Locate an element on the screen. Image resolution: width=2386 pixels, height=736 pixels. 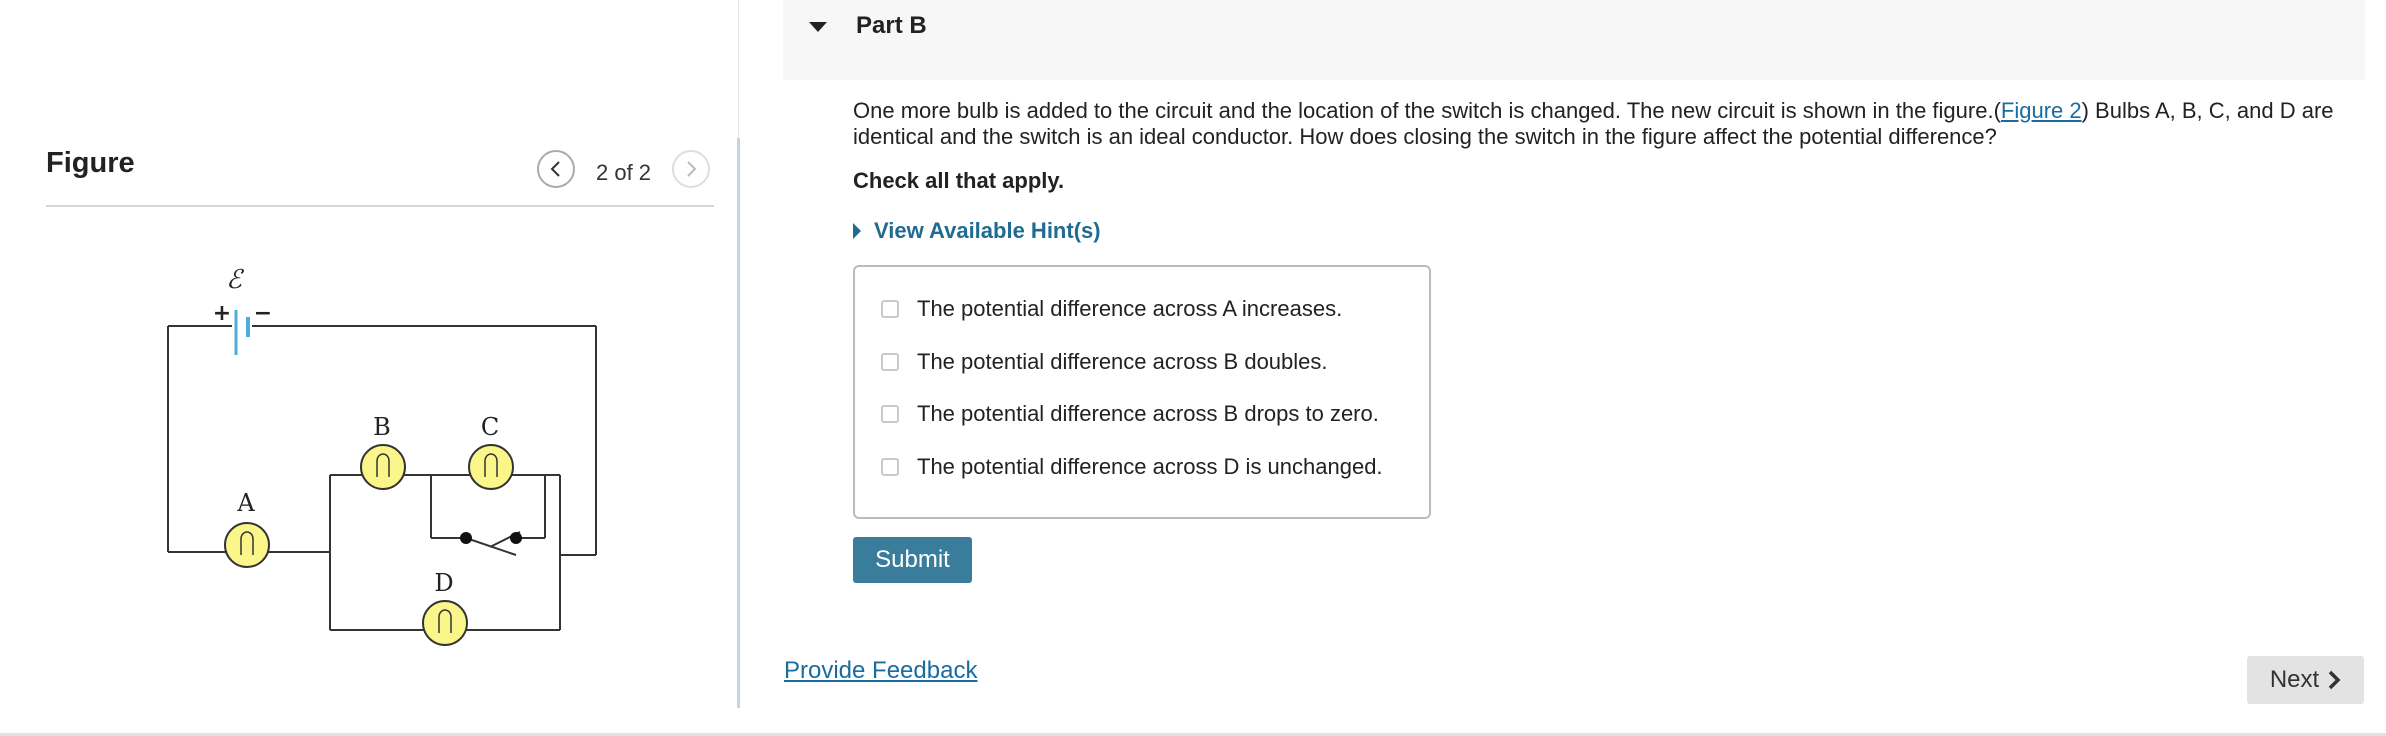
chevron-left-icon is located at coordinates (555, 169).